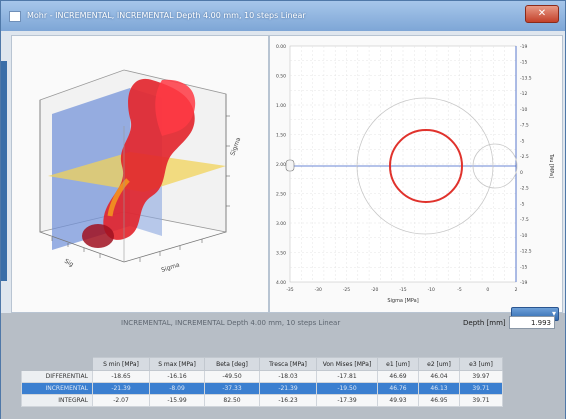 The height and width of the screenshot is (419, 566). Describe the element at coordinates (523, 94) in the screenshot. I see `right-tick-label: -12` at that location.